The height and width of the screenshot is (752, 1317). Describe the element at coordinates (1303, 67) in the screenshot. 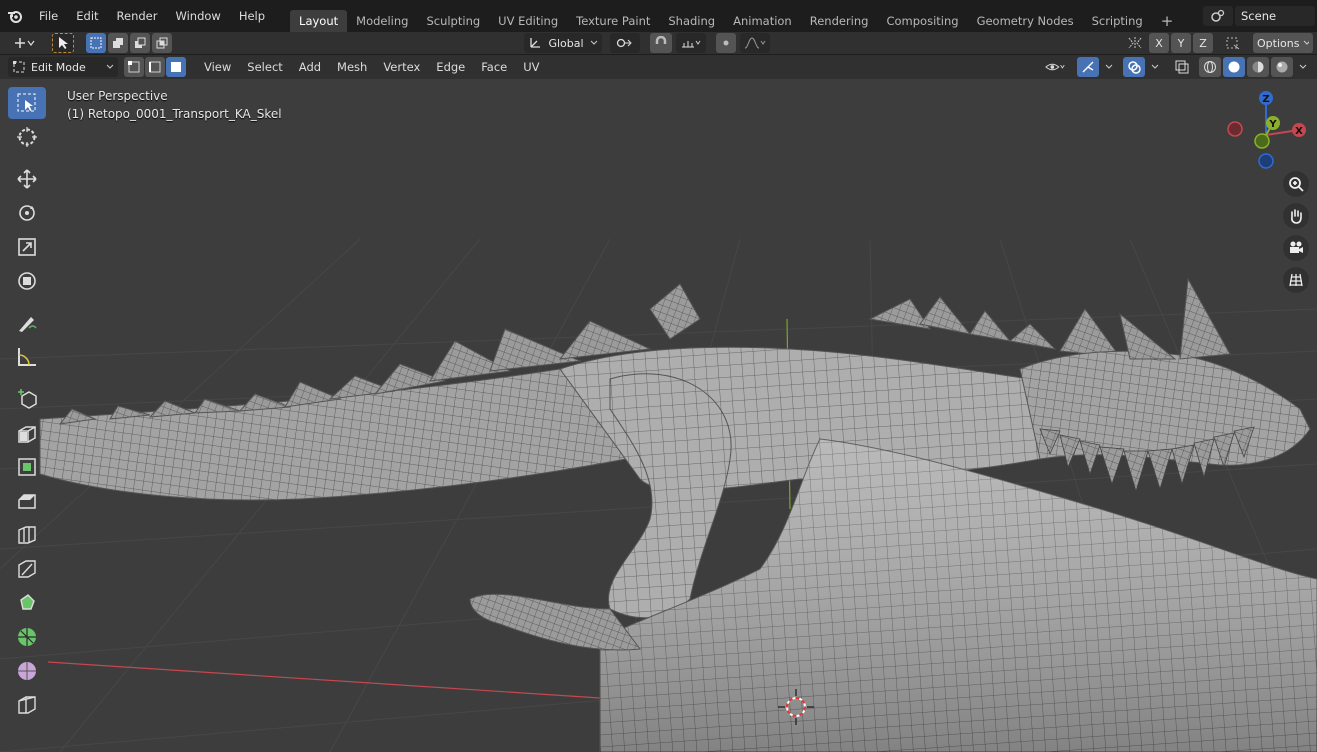

I see `shading-dropdown` at that location.